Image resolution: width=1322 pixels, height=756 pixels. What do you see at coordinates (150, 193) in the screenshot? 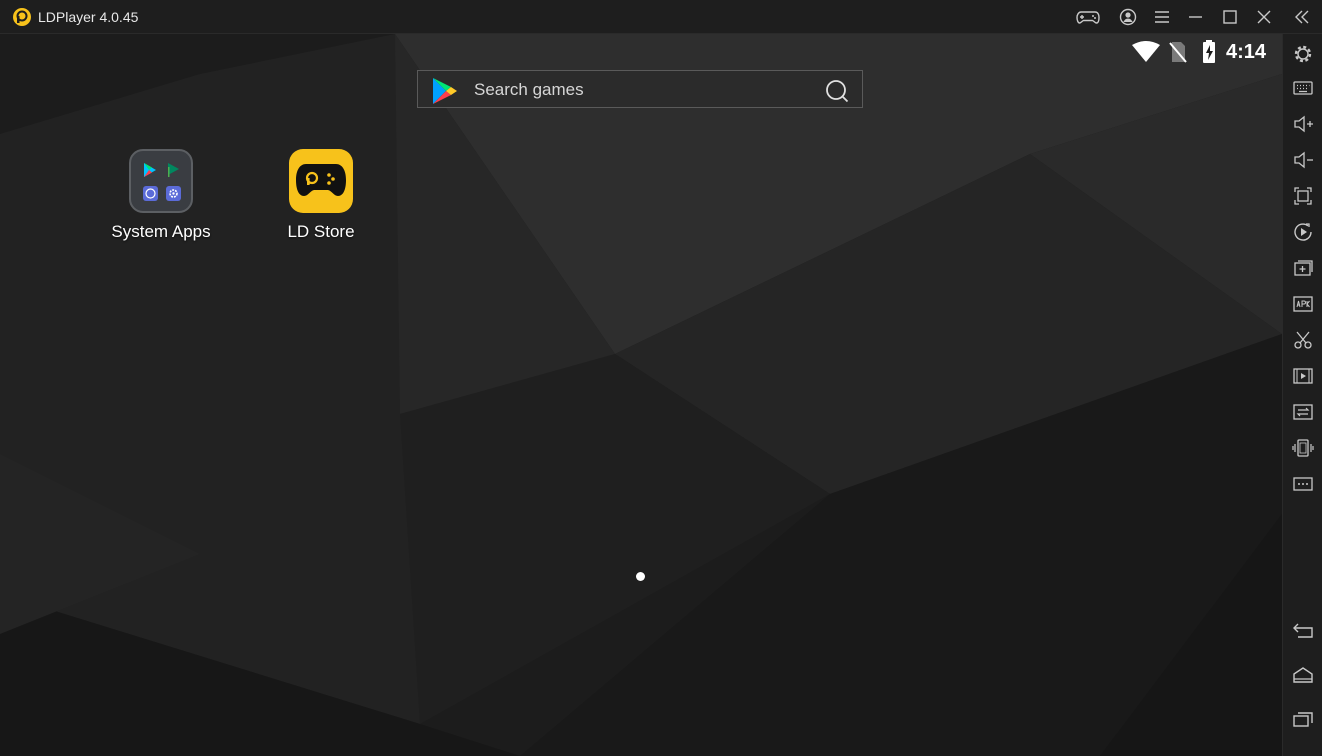
I see `browser-mini-icon` at bounding box center [150, 193].